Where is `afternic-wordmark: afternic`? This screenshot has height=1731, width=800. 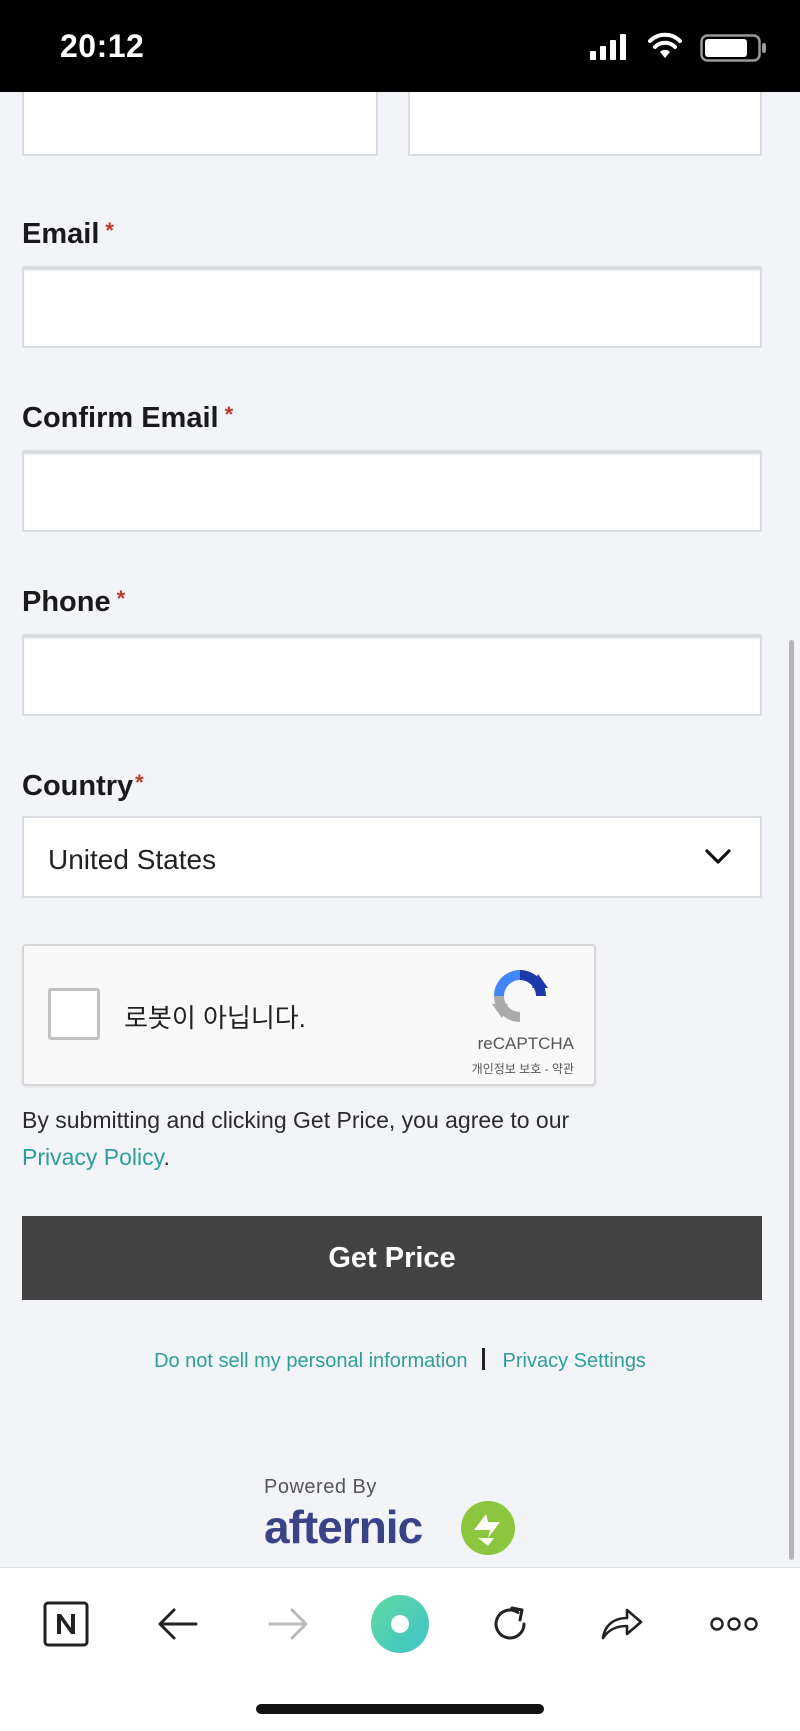 afternic-wordmark: afternic is located at coordinates (343, 1527).